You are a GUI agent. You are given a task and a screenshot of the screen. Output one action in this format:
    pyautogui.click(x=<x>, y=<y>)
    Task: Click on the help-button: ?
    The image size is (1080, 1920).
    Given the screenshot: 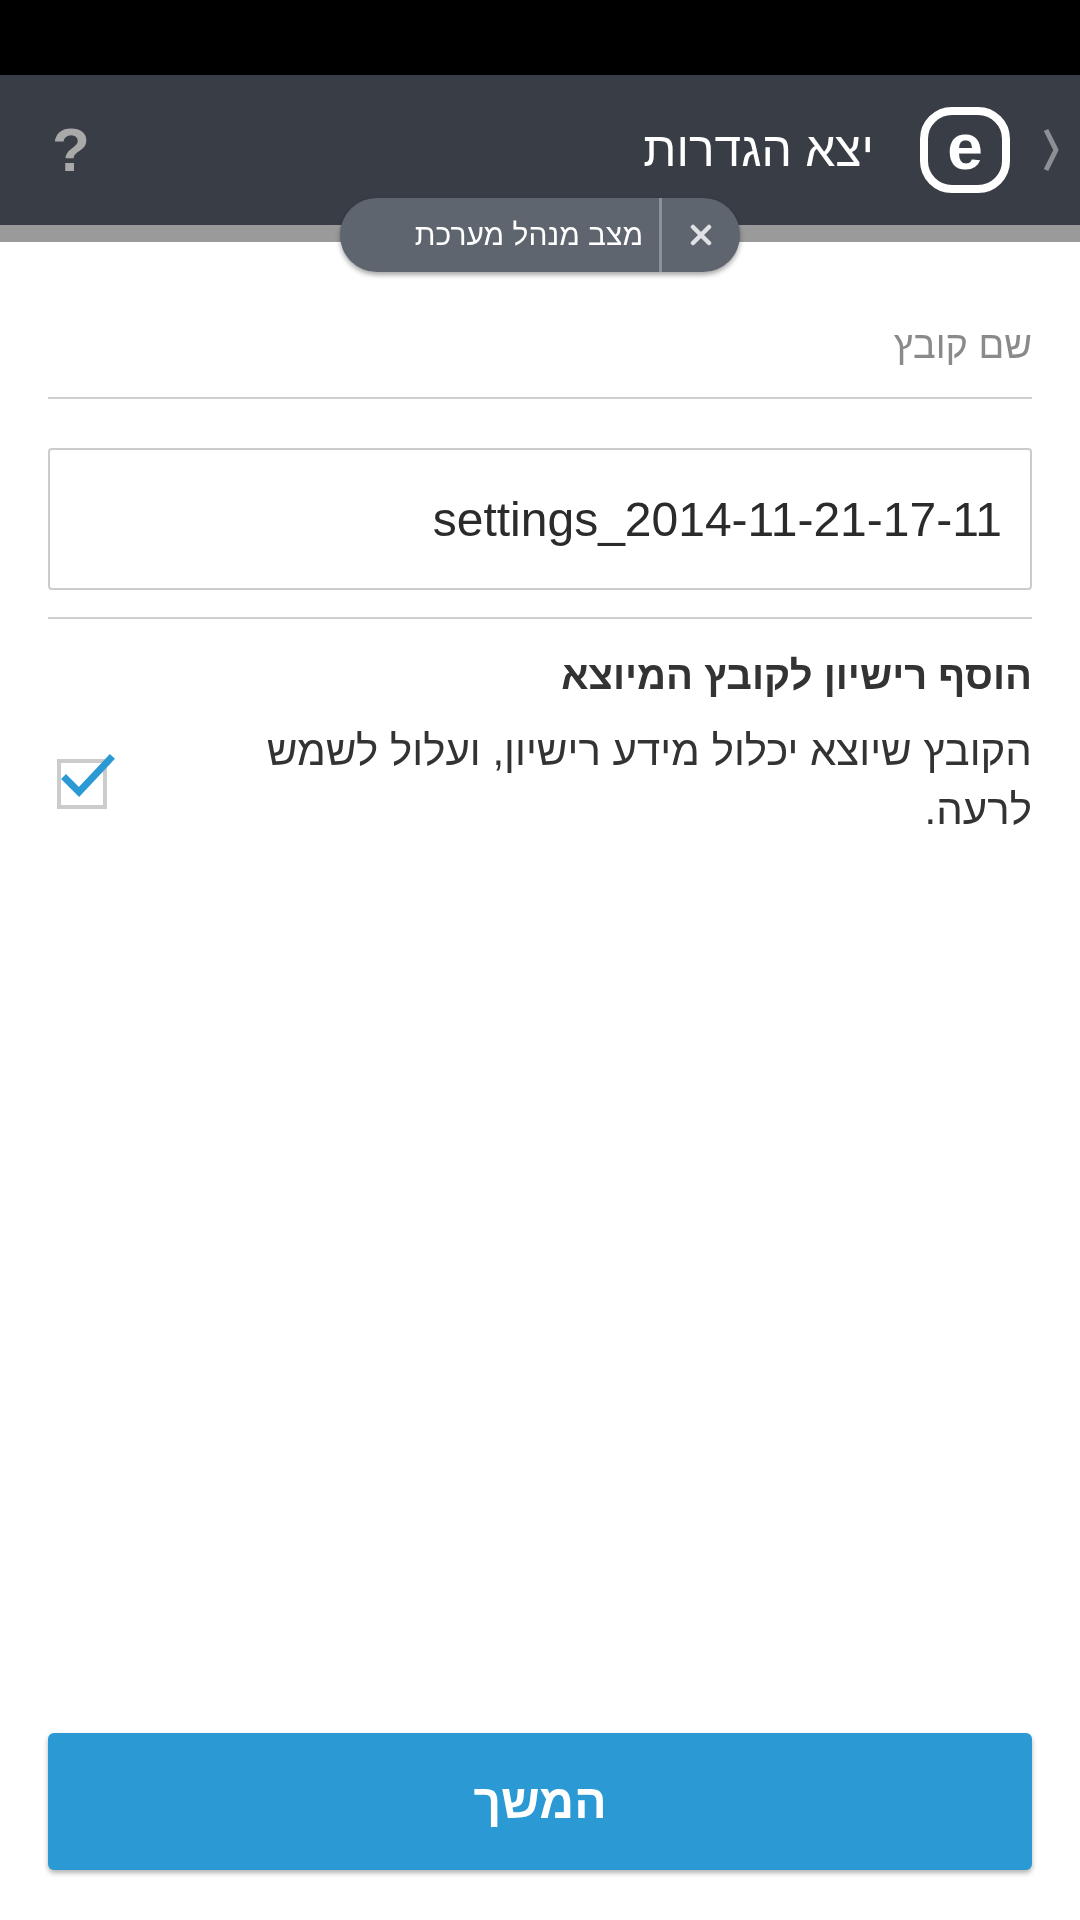 What is the action you would take?
    pyautogui.click(x=71, y=150)
    